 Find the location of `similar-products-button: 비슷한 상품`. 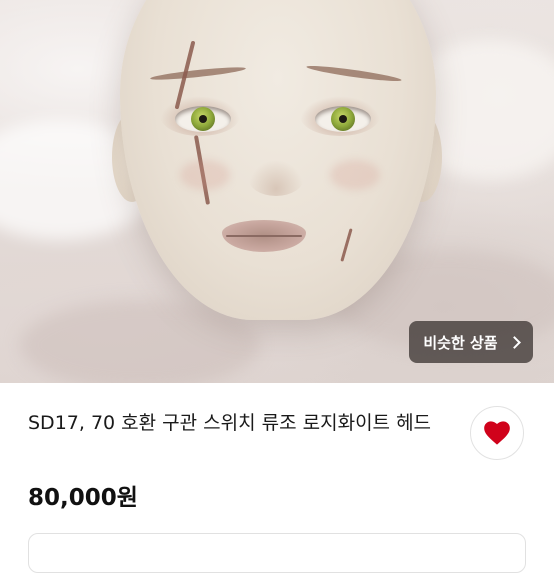

similar-products-button: 비슷한 상품 is located at coordinates (471, 342).